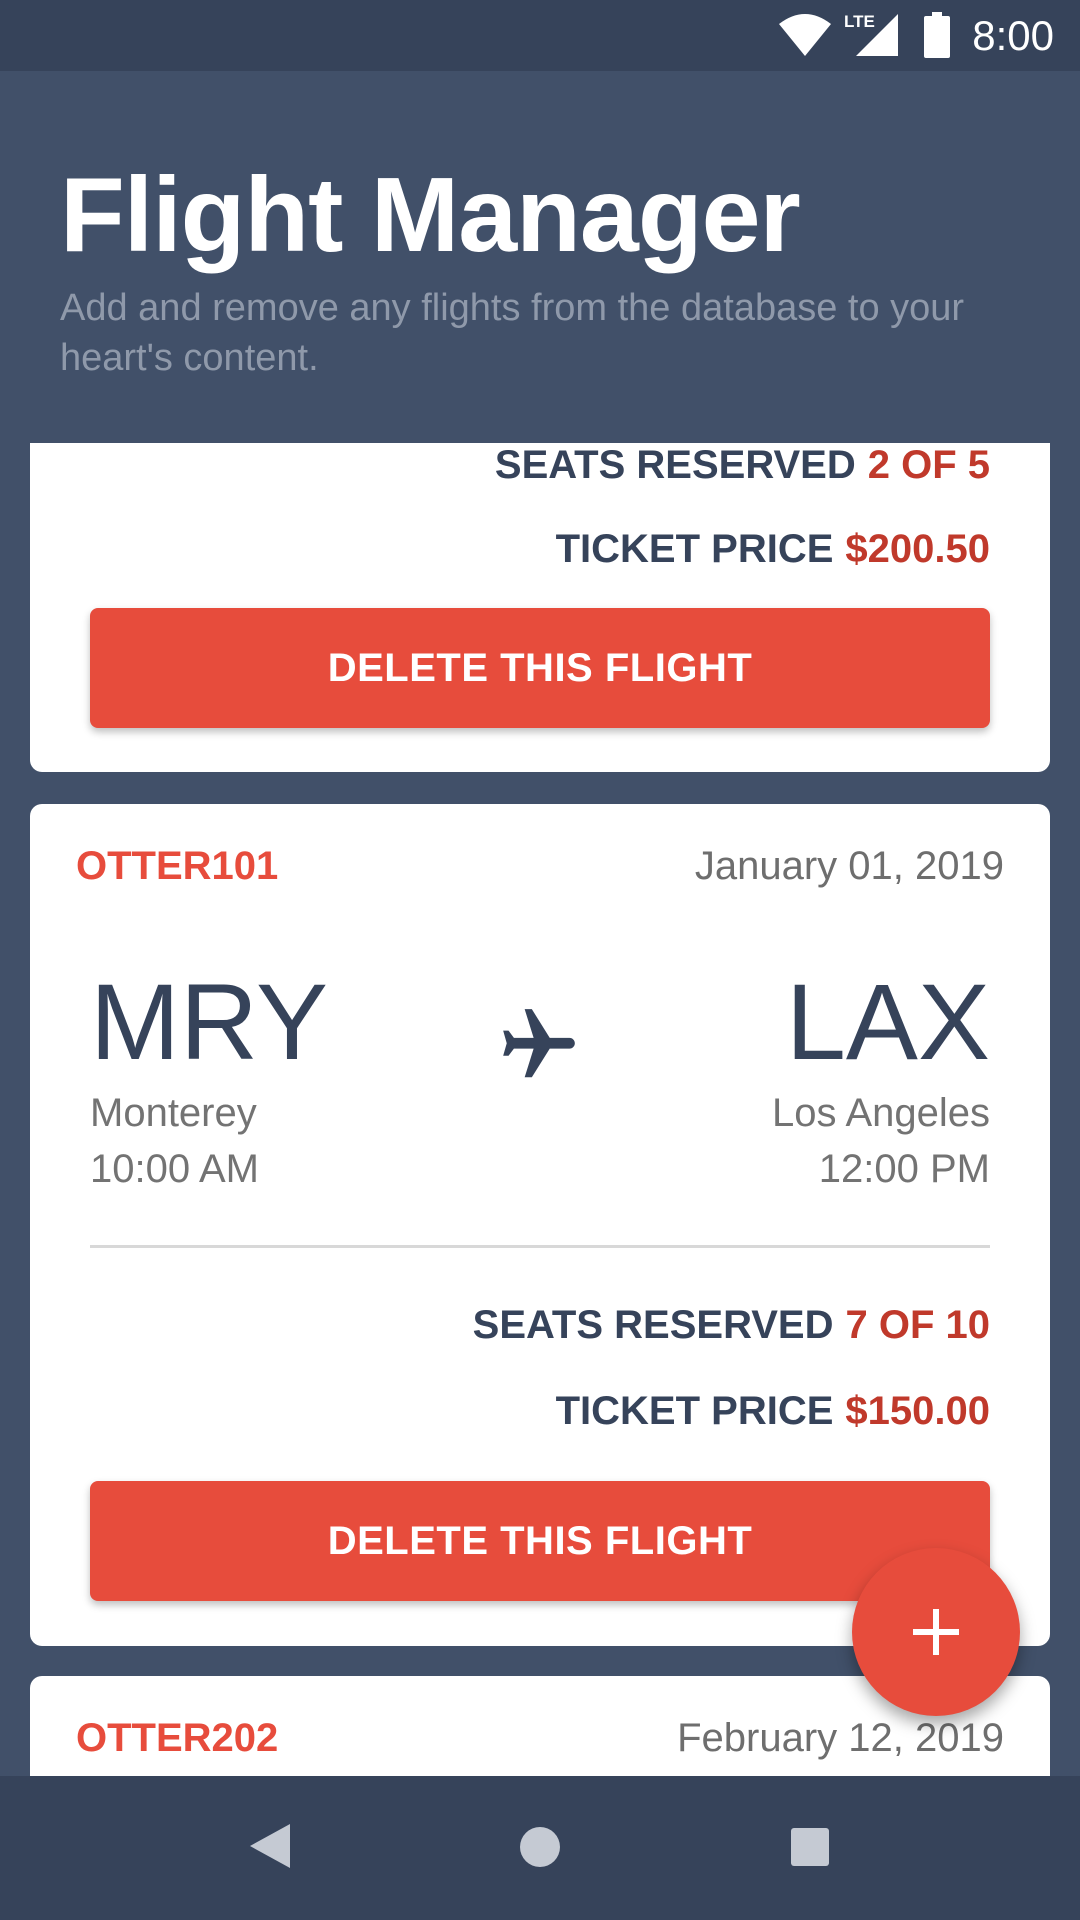 Image resolution: width=1080 pixels, height=1920 pixels. Describe the element at coordinates (877, 35) in the screenshot. I see `signal-icon` at that location.